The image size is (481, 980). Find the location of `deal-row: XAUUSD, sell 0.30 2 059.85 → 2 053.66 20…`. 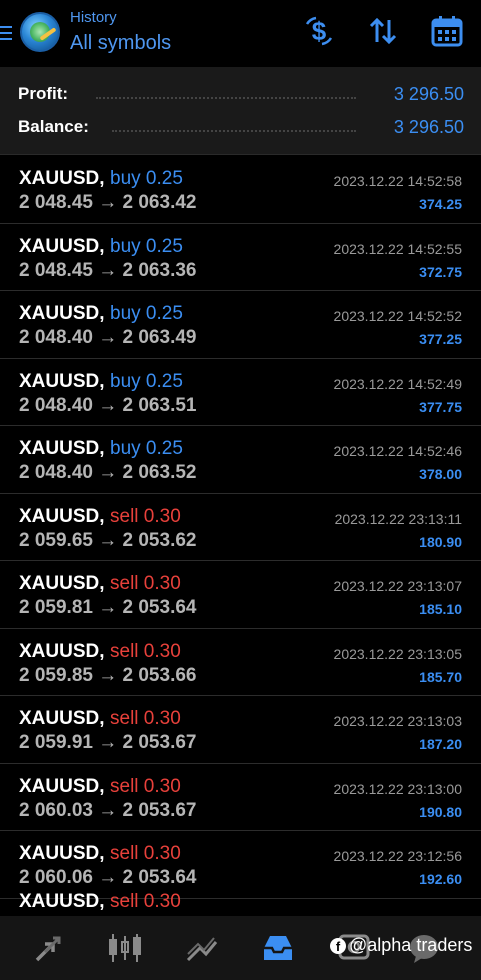

deal-row: XAUUSD, sell 0.30 2 059.85 → 2 053.66 20… is located at coordinates (240, 662).